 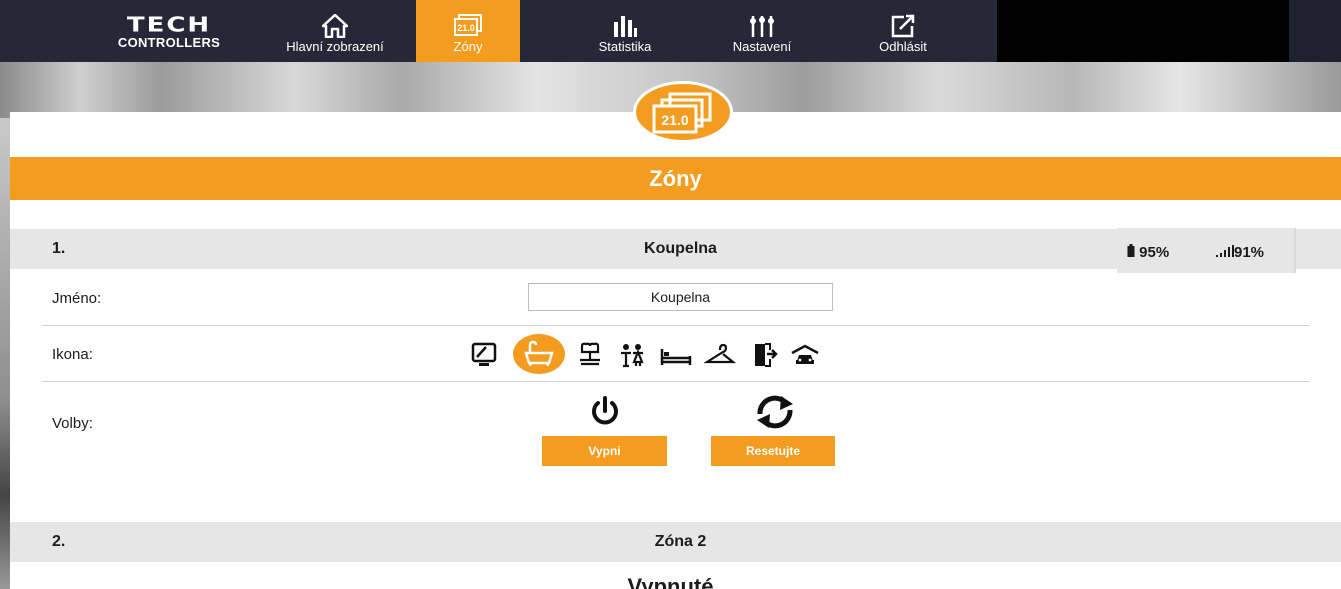 I want to click on battery-value: 95%, so click(x=1154, y=252).